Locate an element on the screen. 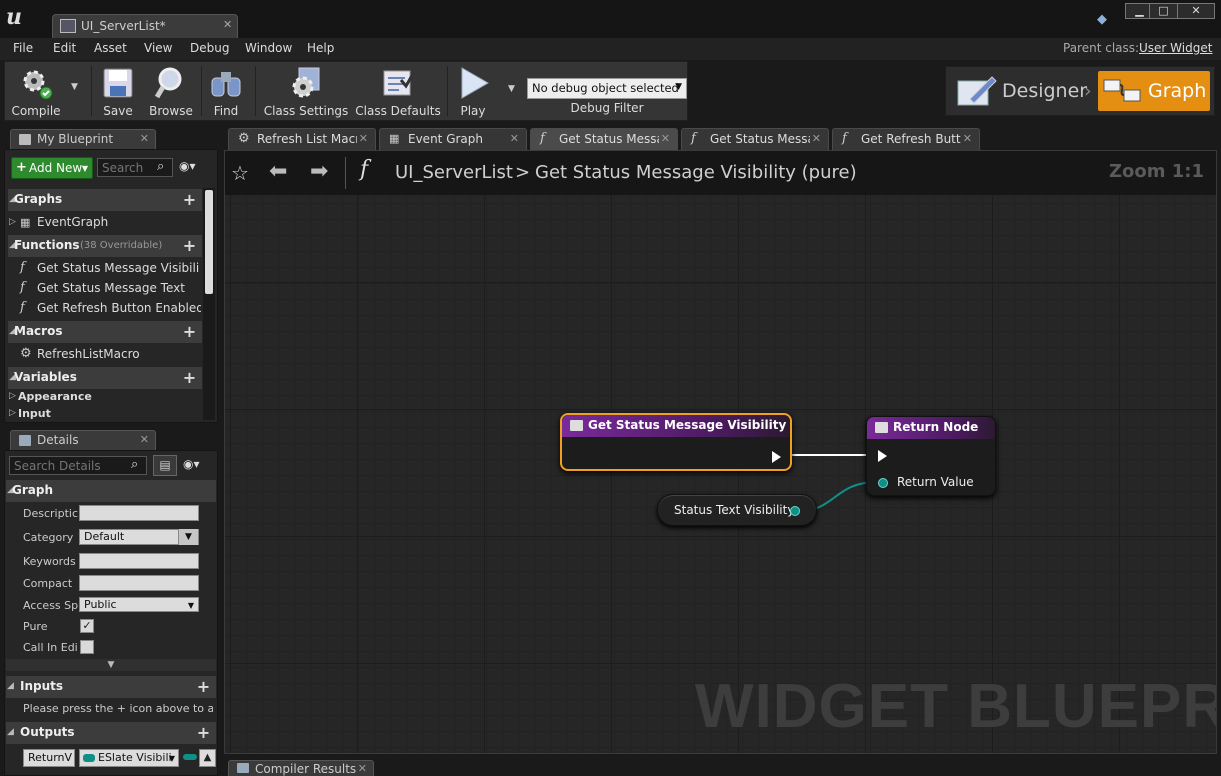 The height and width of the screenshot is (776, 1221). maximize-button: □ is located at coordinates (1163, 11).